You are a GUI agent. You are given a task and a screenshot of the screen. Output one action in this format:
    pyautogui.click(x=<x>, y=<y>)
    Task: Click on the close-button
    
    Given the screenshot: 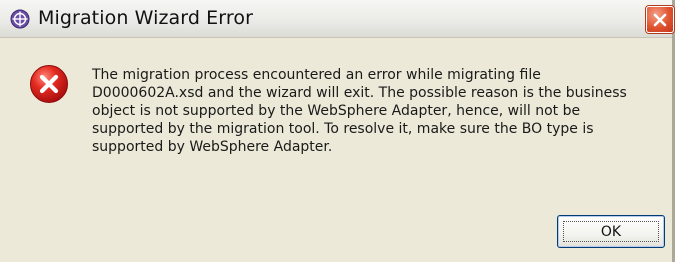 What is the action you would take?
    pyautogui.click(x=660, y=19)
    